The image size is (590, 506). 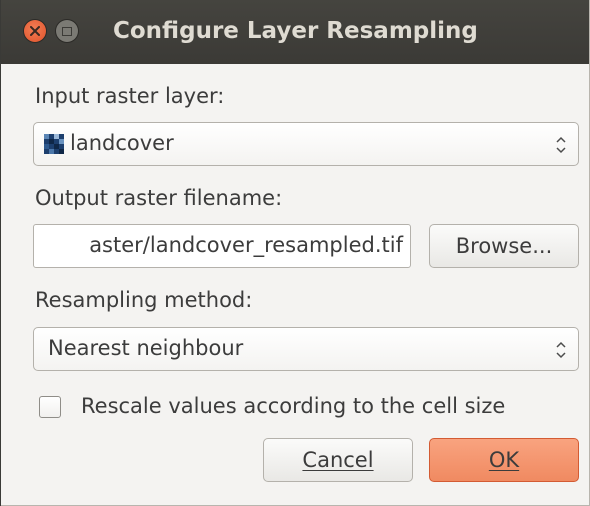 I want to click on cancel-button-label: Cancel, so click(x=338, y=460).